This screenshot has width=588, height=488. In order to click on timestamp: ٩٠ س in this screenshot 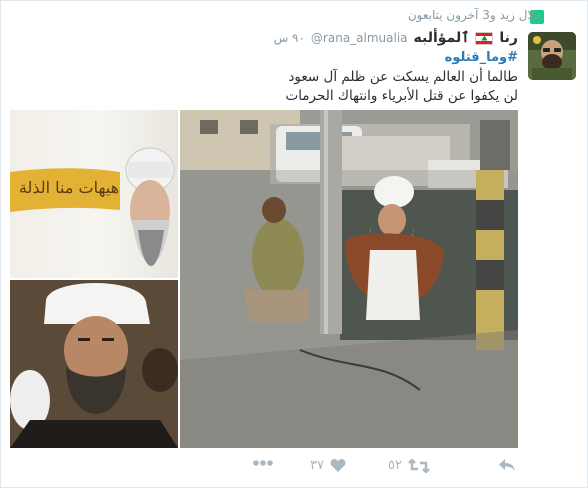, I will do `click(289, 38)`.